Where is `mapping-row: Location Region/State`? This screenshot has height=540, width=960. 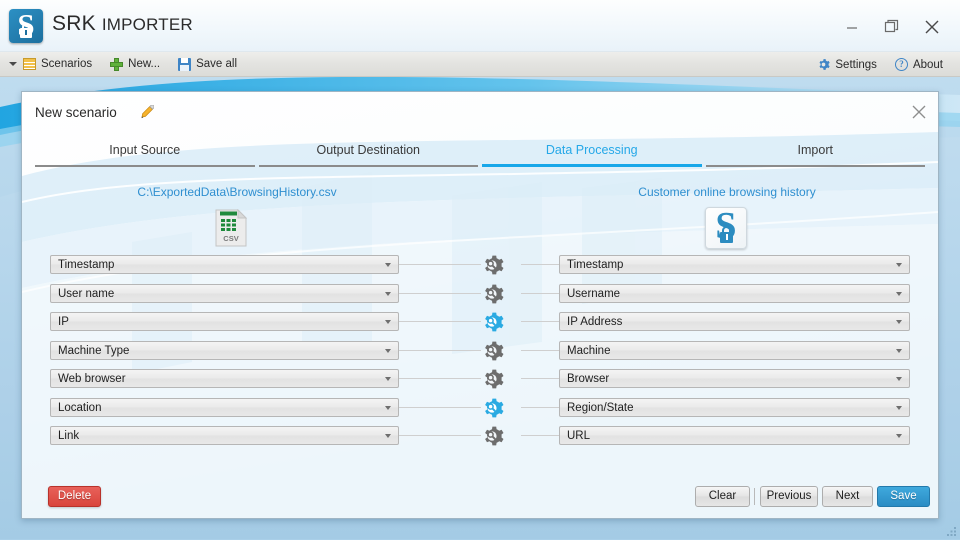
mapping-row: Location Region/State is located at coordinates (480, 411).